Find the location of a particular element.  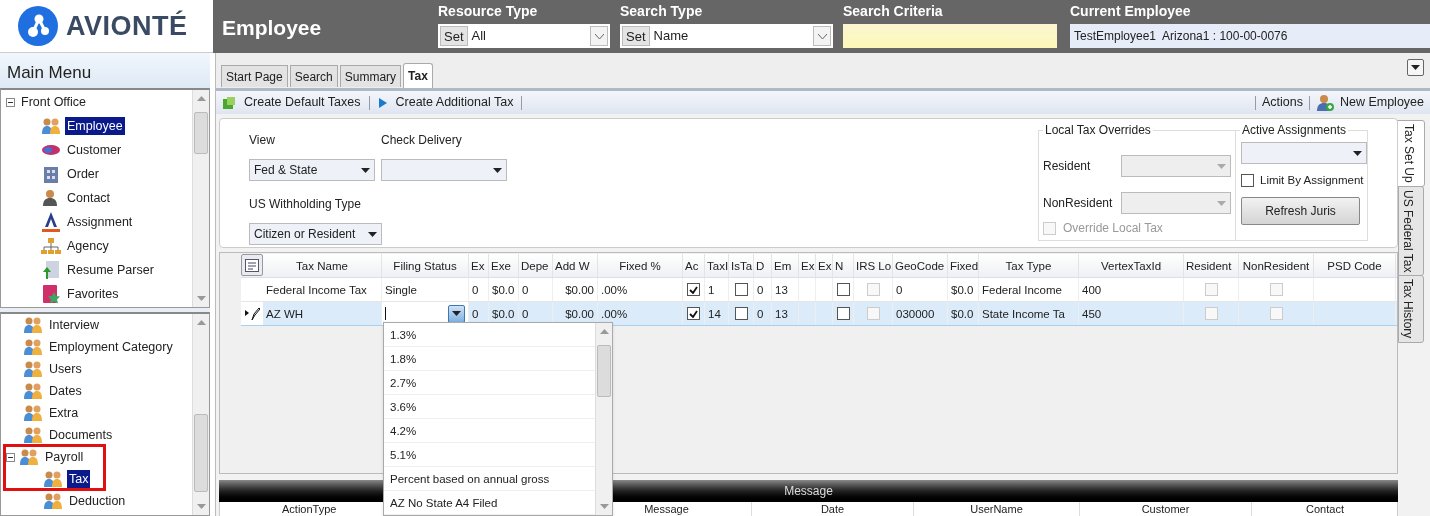

tree-item: Favorites is located at coordinates (93, 294).